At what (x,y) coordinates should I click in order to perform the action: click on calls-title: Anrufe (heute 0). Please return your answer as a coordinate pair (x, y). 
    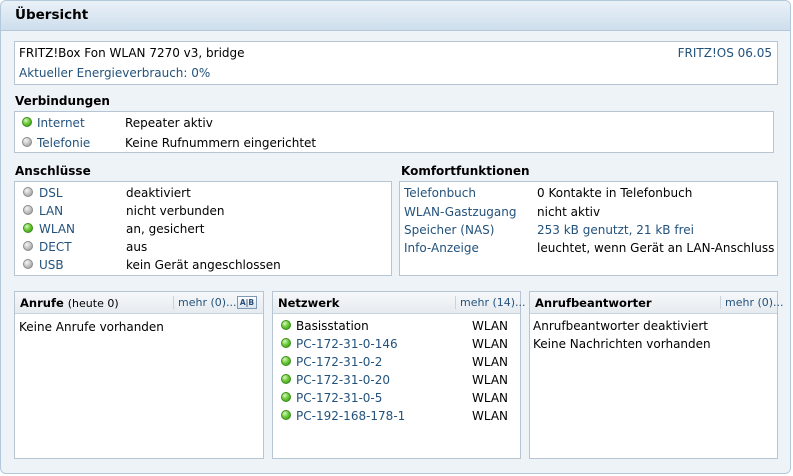
    Looking at the image, I should click on (69, 303).